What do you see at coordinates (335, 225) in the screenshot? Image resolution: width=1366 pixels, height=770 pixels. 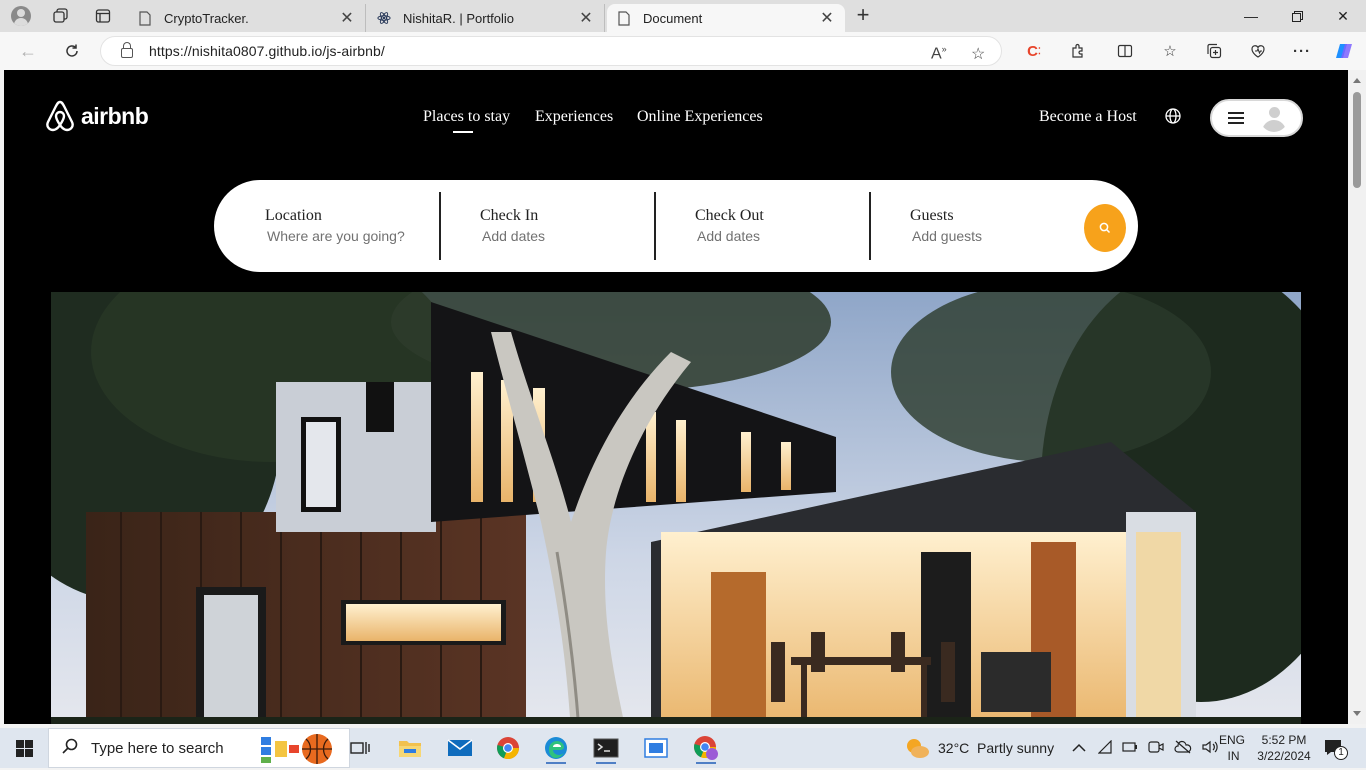 I see `location-field: Location Where are you going?` at bounding box center [335, 225].